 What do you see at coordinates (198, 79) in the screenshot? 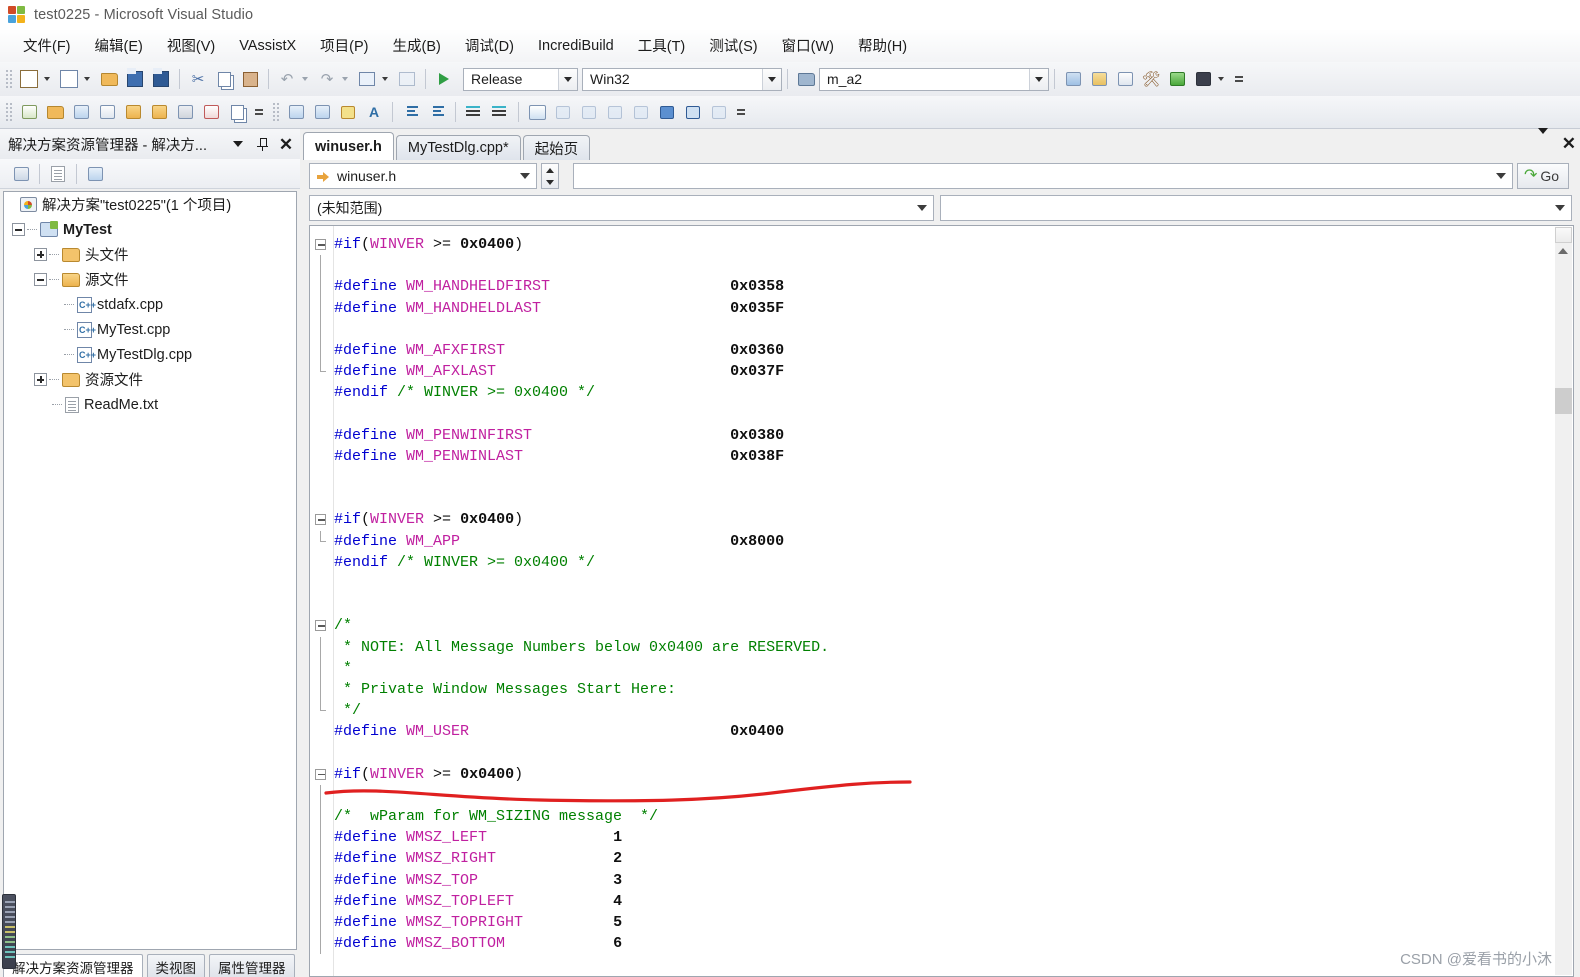
I see `cut-icon: ✂` at bounding box center [198, 79].